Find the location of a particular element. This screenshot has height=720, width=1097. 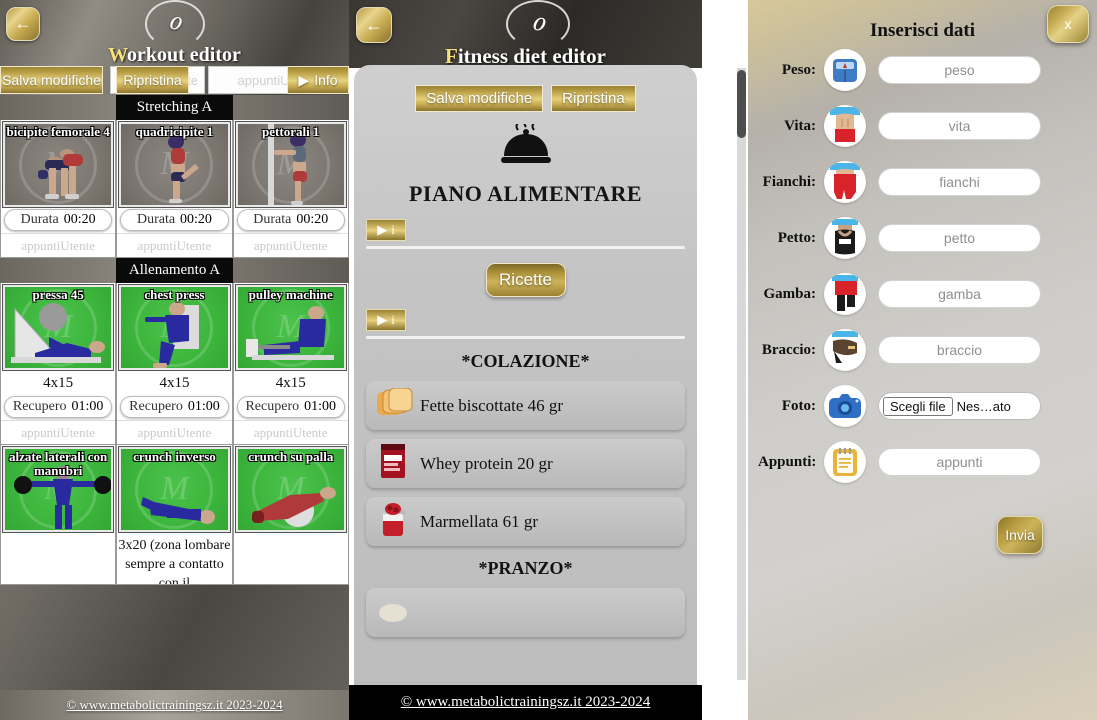

exercise-card: crunch su palla is located at coordinates (290, 515).